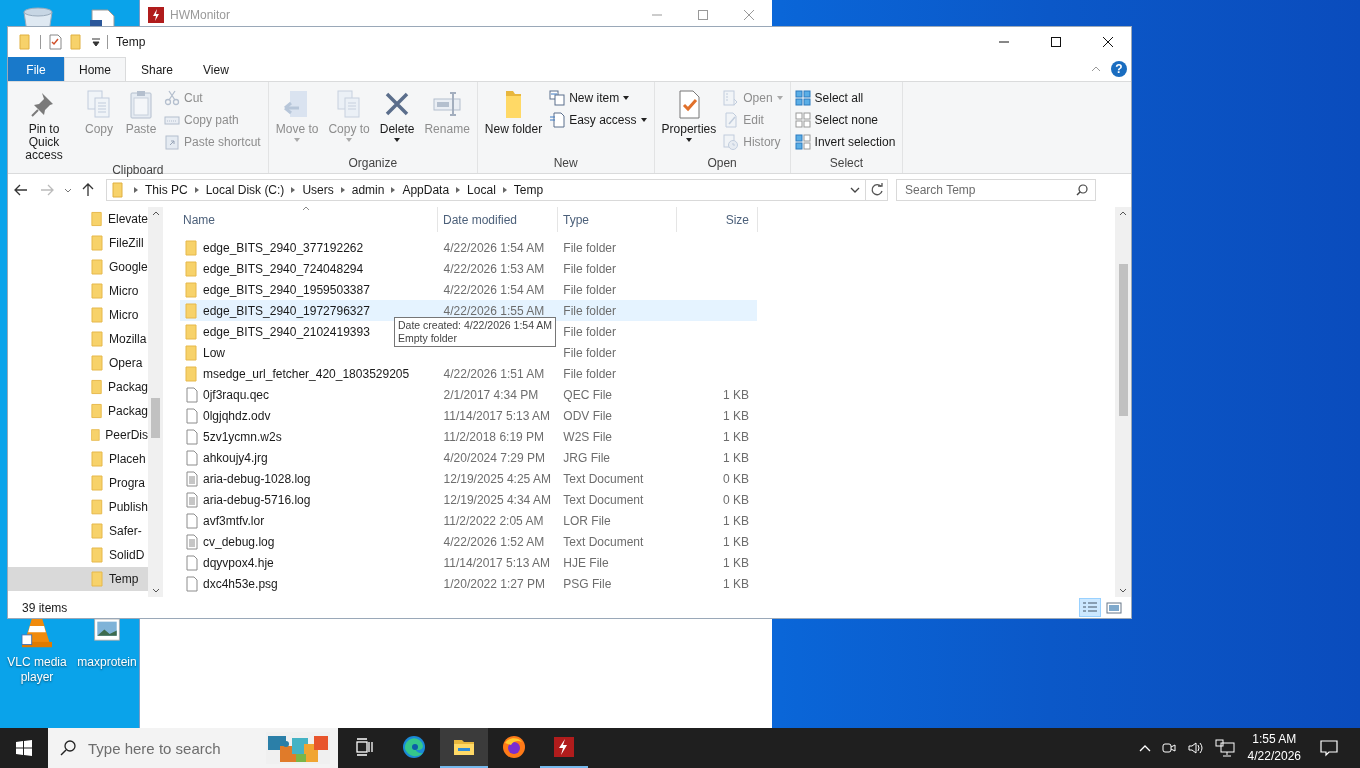  Describe the element at coordinates (78, 555) in the screenshot. I see `navigation-item: SolidD` at that location.